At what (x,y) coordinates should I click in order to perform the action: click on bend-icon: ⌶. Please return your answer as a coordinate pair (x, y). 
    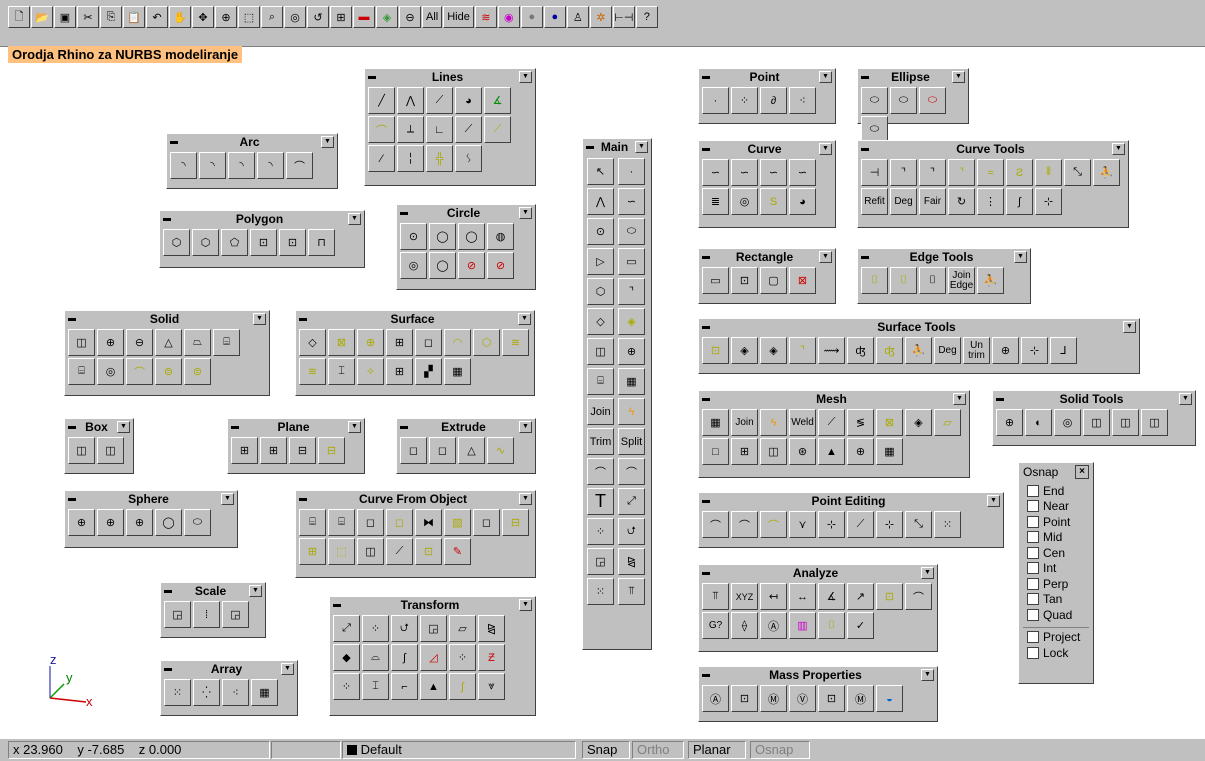
    Looking at the image, I should click on (375, 686).